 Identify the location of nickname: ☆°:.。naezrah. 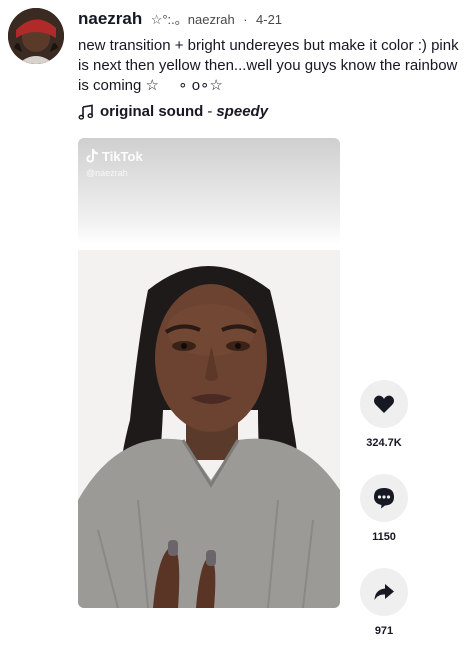
(193, 19).